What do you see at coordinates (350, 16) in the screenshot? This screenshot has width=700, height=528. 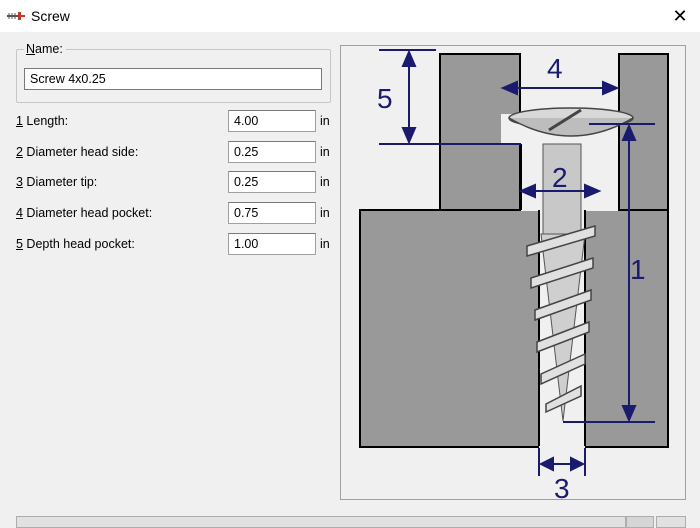 I see `title-bar: Screw ✕` at bounding box center [350, 16].